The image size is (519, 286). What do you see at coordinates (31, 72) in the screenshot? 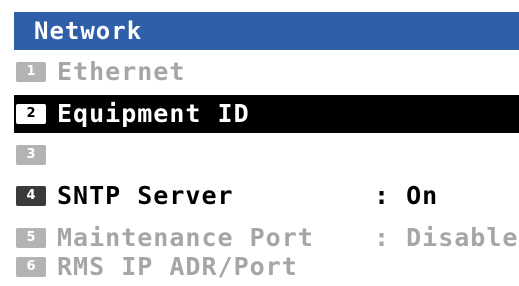
I see `item-number-badge: 1` at bounding box center [31, 72].